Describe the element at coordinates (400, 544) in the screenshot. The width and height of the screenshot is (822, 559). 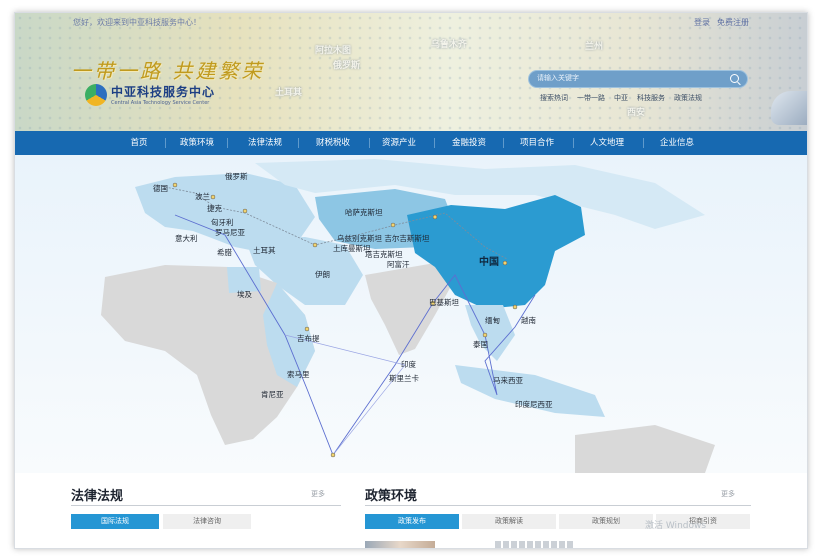
I see `news-thumbnail` at that location.